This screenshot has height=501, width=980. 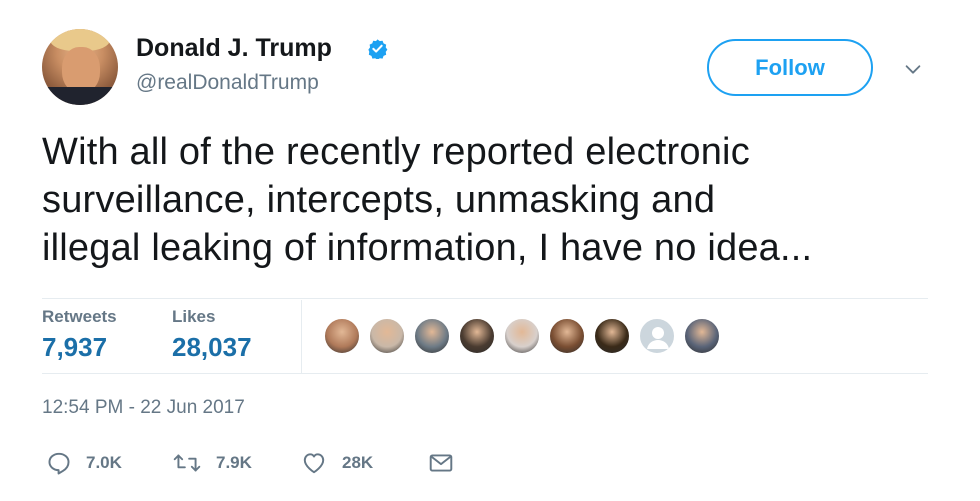 I want to click on like-count: 28K, so click(x=358, y=462).